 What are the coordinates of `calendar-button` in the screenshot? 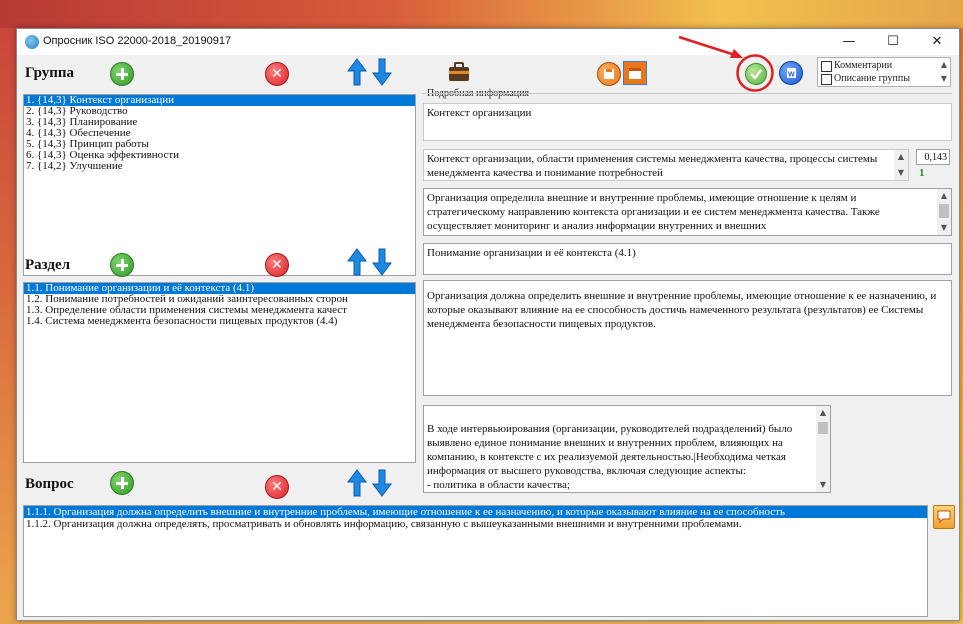 It's located at (635, 73).